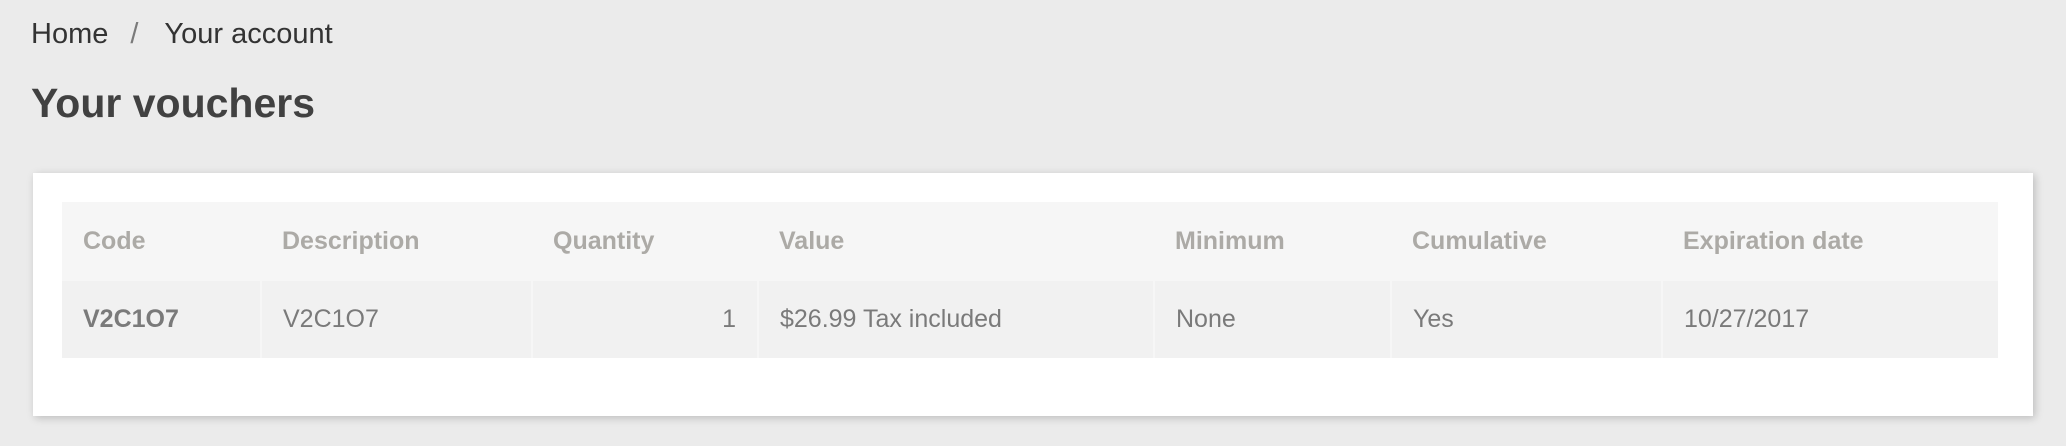 The height and width of the screenshot is (446, 2066). Describe the element at coordinates (1272, 319) in the screenshot. I see `voucher-minimum-cell: None` at that location.